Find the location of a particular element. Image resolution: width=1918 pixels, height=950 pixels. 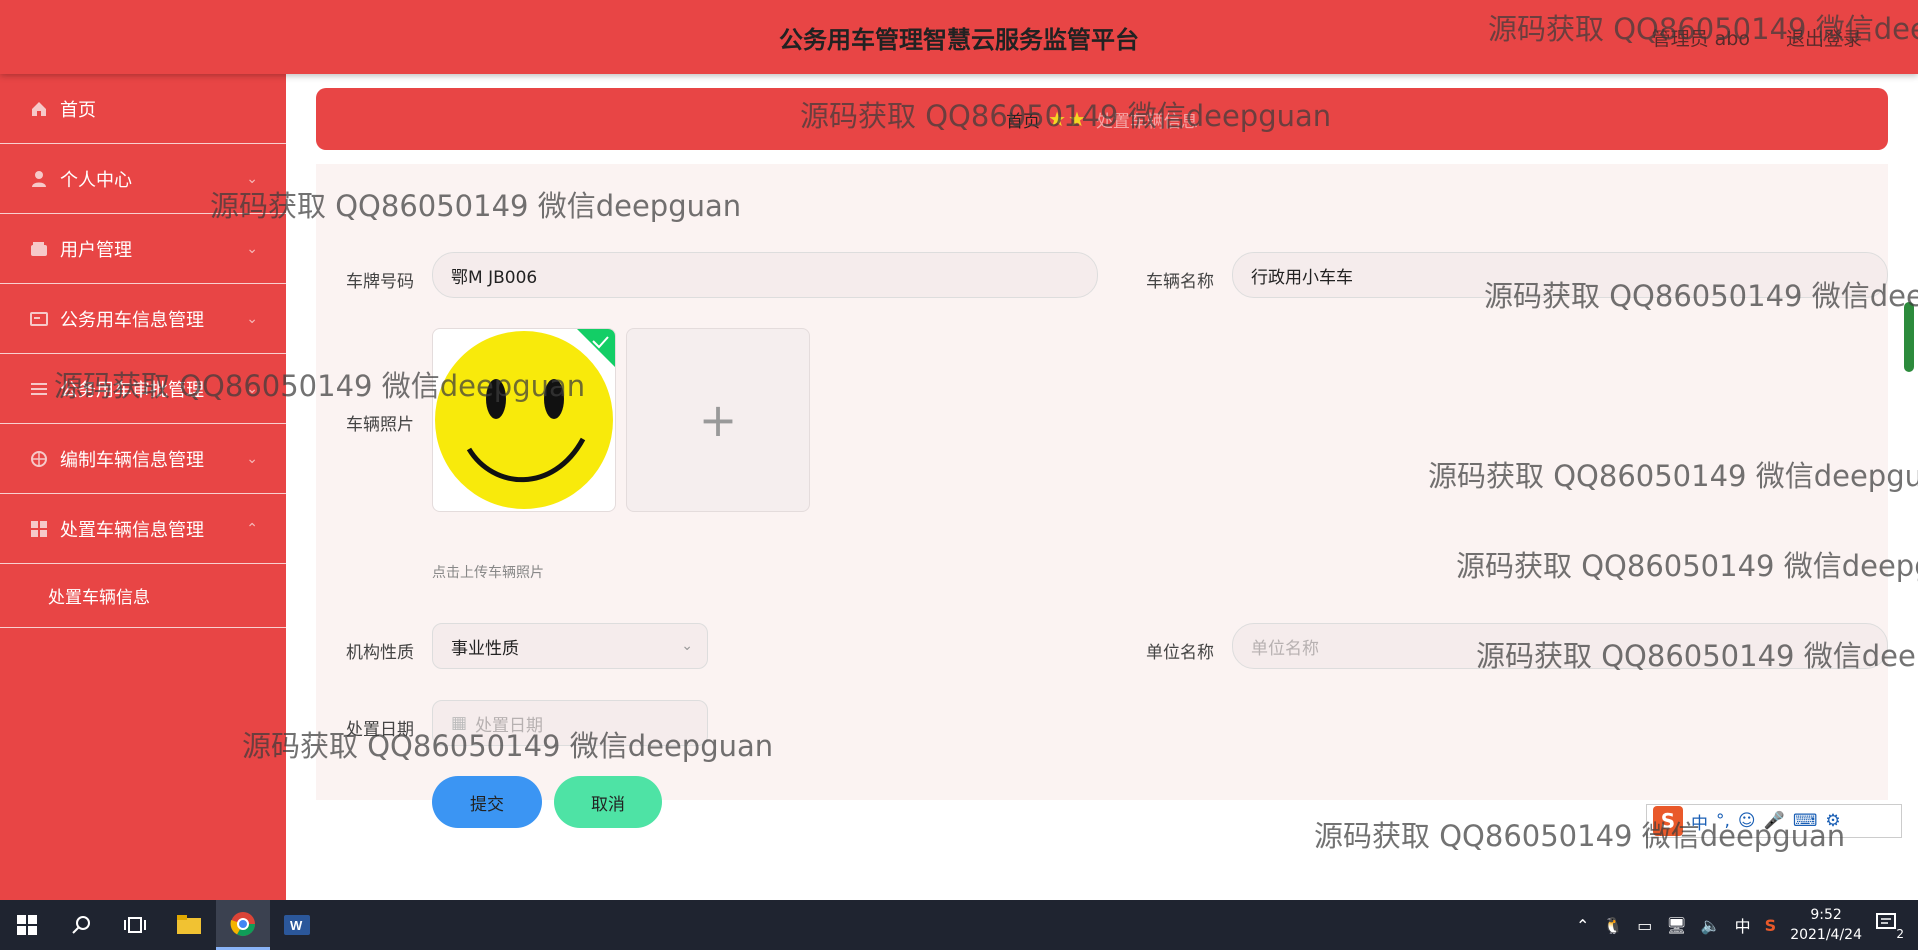

upload-hint: 点击上传车辆照片 is located at coordinates (488, 573).